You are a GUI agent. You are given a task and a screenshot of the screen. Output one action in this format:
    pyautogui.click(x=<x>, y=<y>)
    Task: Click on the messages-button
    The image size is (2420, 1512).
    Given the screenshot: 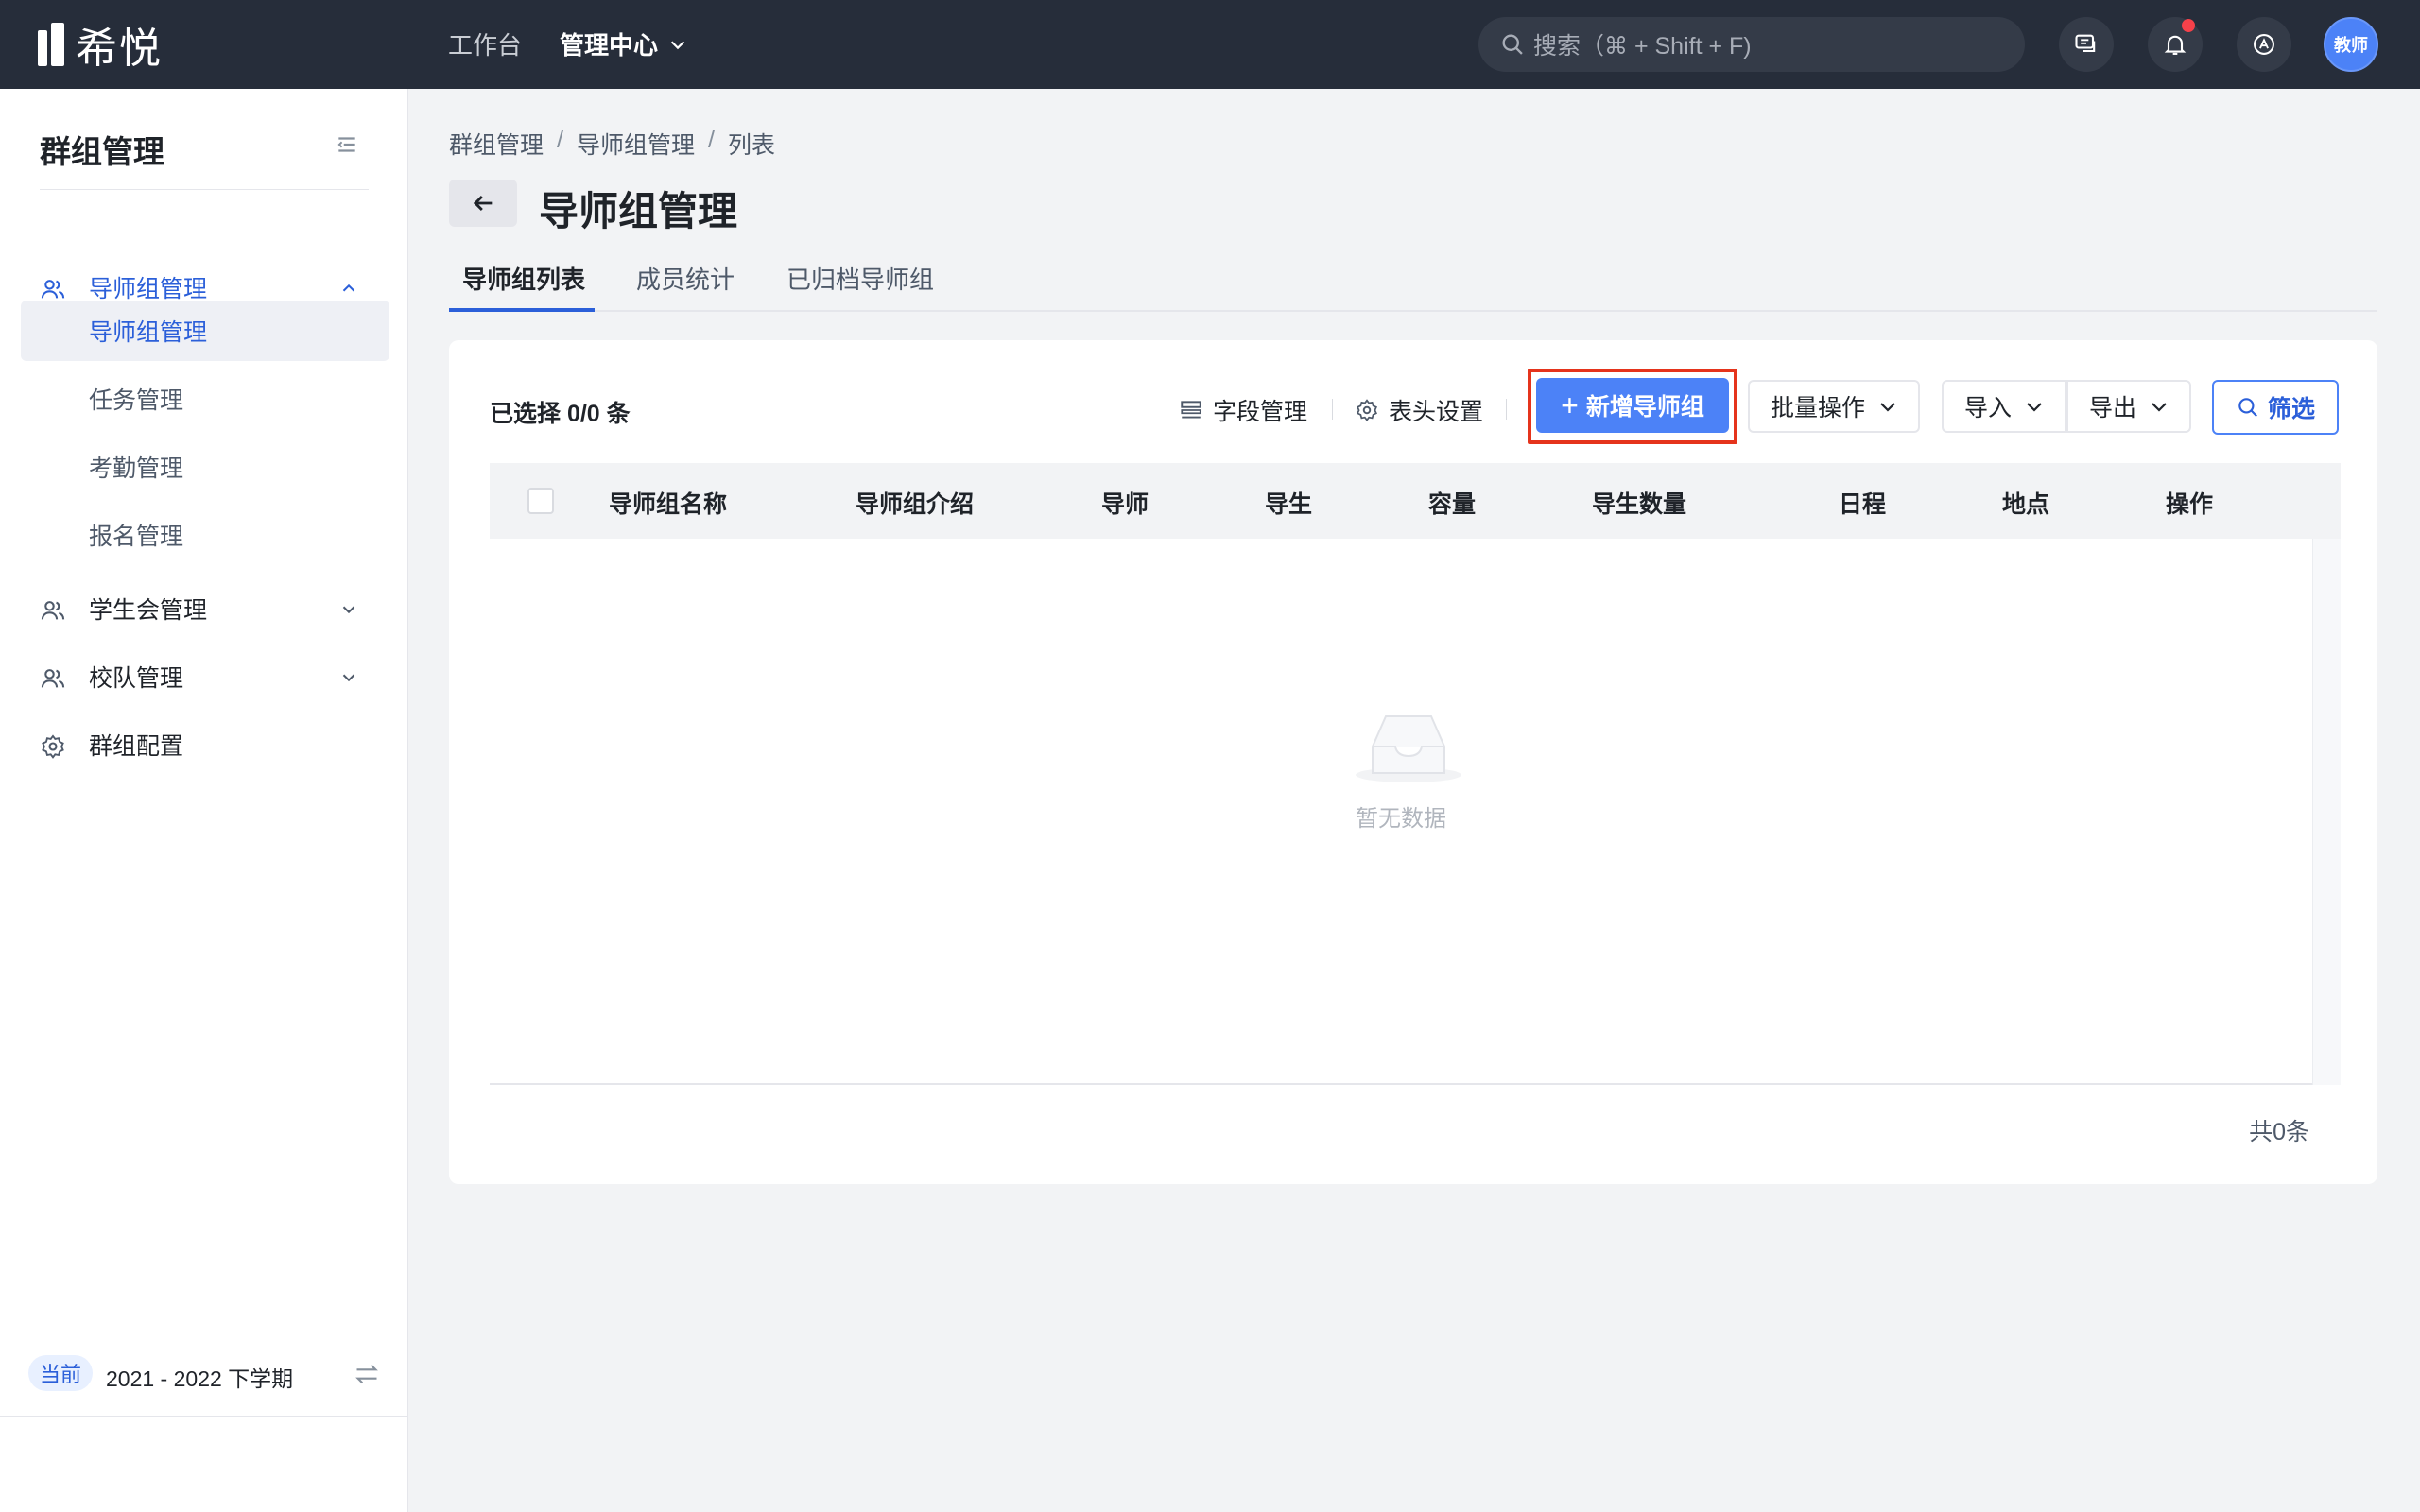 What is the action you would take?
    pyautogui.click(x=2086, y=44)
    